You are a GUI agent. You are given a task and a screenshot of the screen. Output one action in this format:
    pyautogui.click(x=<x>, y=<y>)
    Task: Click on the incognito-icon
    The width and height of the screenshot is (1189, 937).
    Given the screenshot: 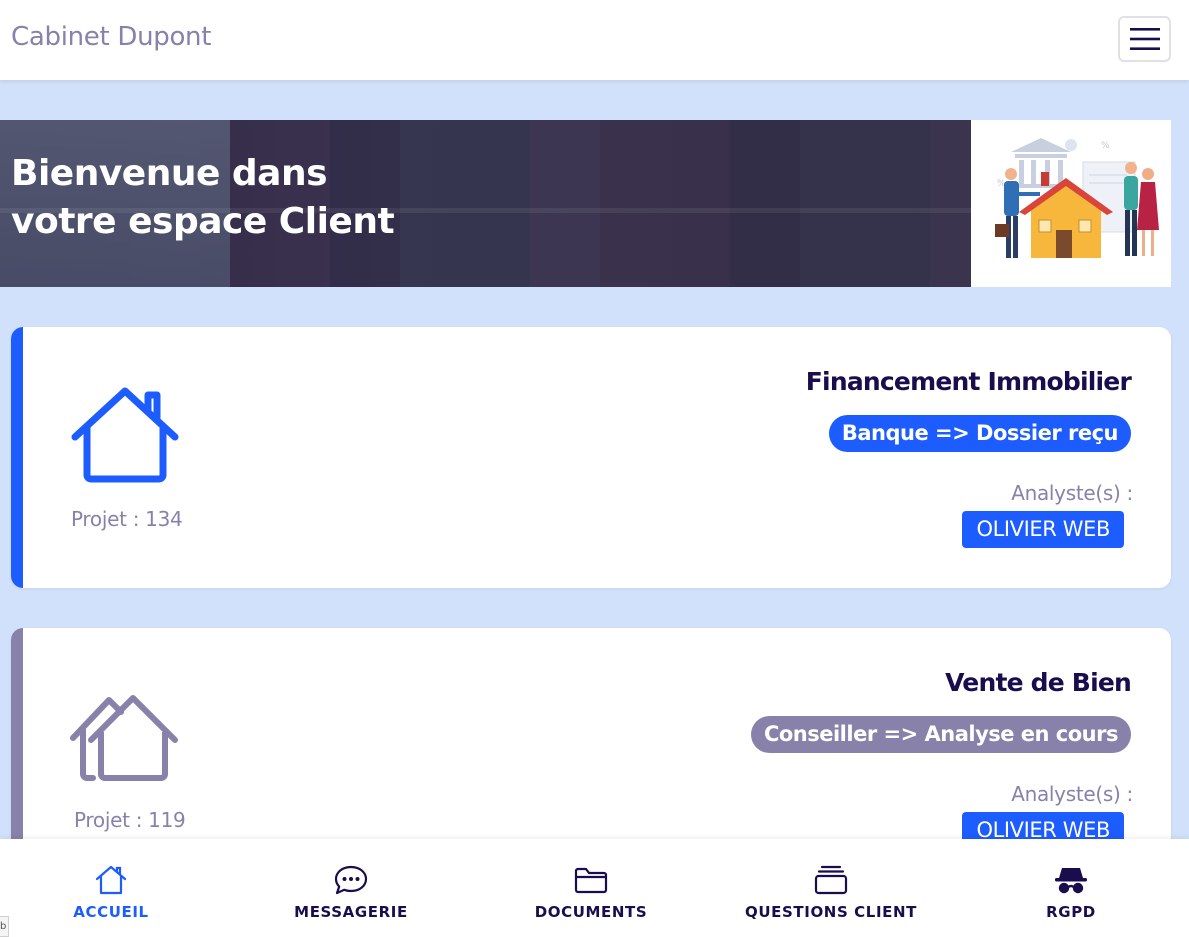 What is the action you would take?
    pyautogui.click(x=1071, y=880)
    